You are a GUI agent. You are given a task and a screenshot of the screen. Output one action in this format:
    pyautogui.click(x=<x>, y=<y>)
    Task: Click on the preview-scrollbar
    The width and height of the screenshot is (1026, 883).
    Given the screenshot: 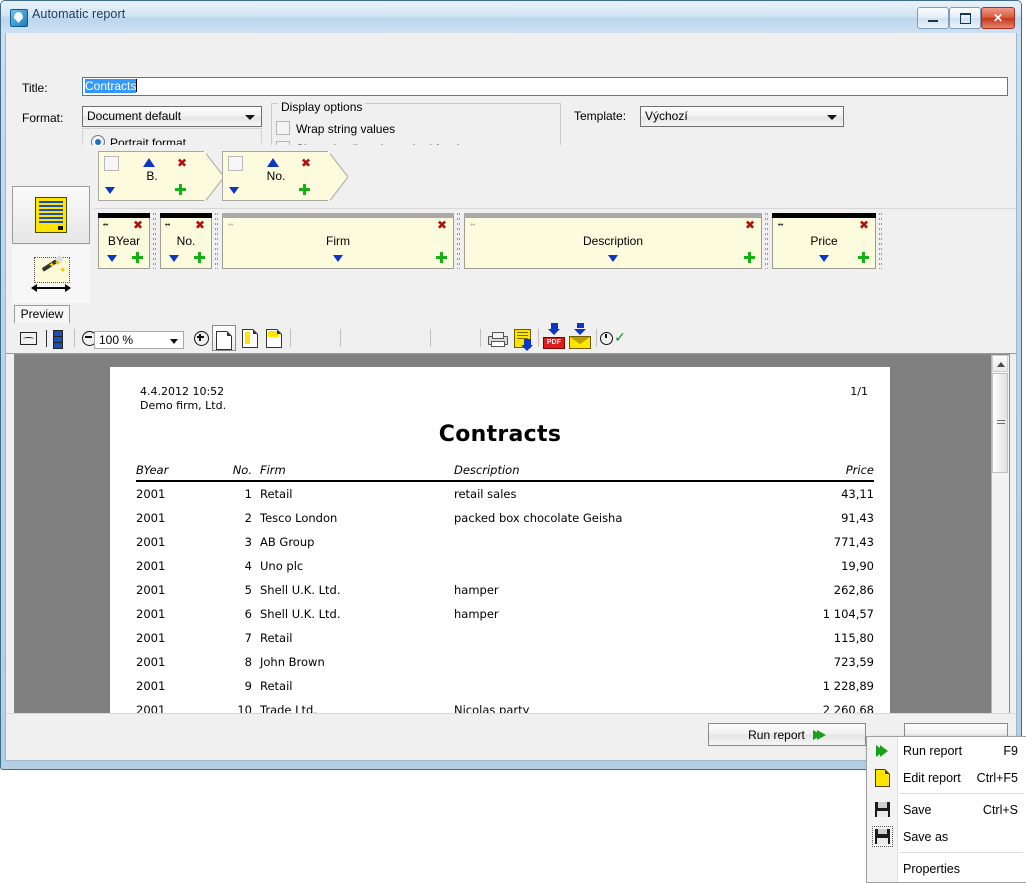 What is the action you would take?
    pyautogui.click(x=1000, y=554)
    